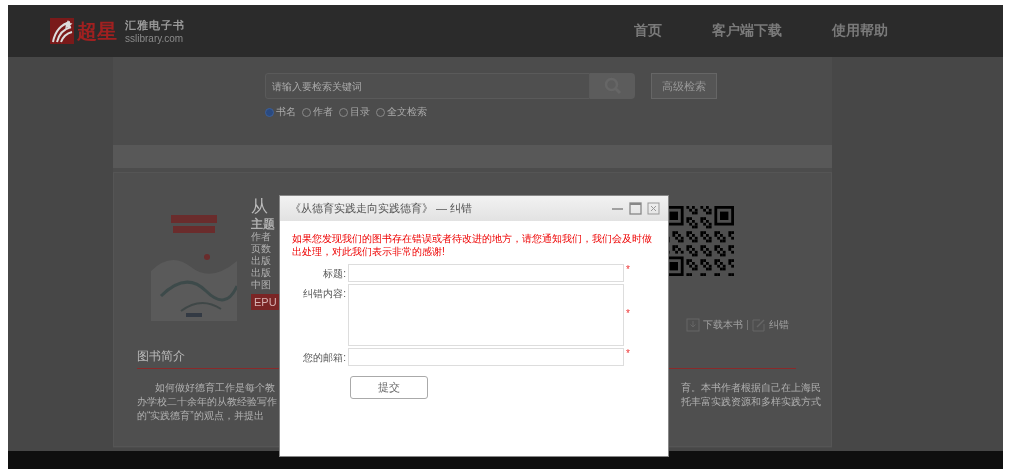  What do you see at coordinates (684, 86) in the screenshot?
I see `advanced-search-button: 高级检索` at bounding box center [684, 86].